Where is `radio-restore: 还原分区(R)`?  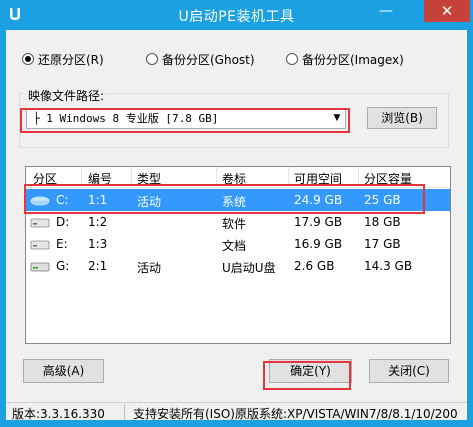 radio-restore: 还原分区(R) is located at coordinates (63, 59).